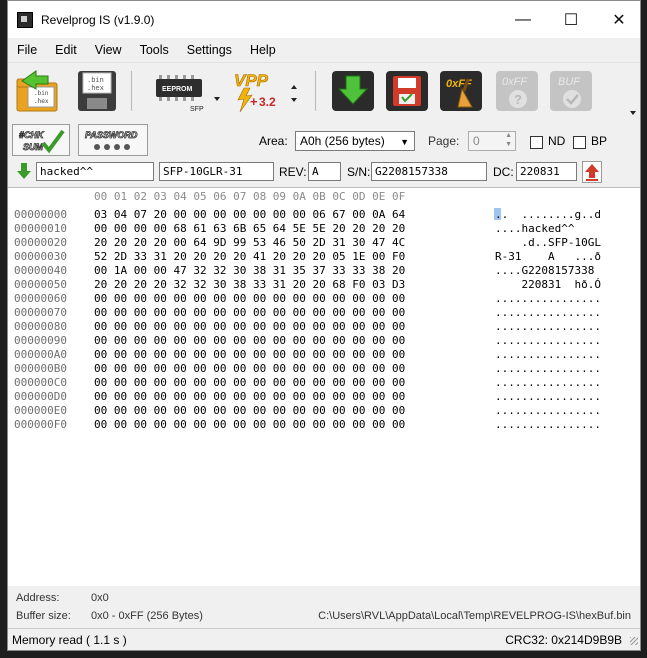  Describe the element at coordinates (429, 171) in the screenshot. I see `serial-number-input` at that location.